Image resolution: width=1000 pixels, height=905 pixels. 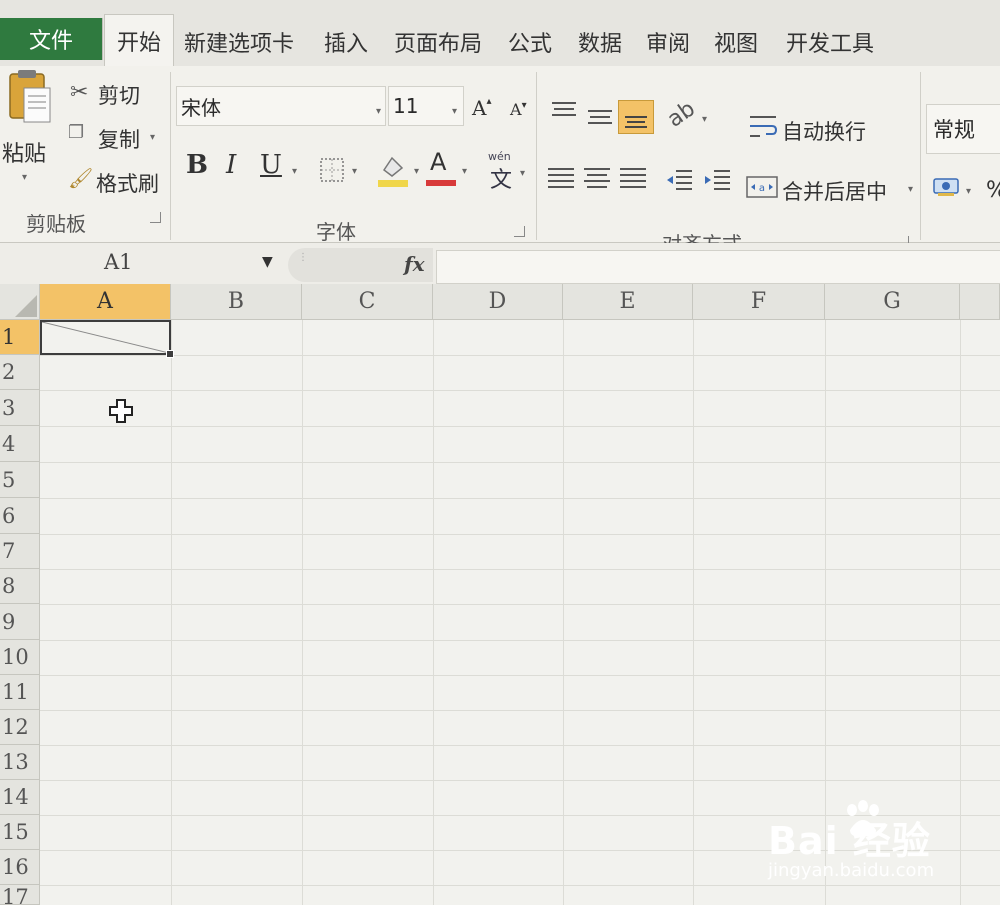 What do you see at coordinates (963, 129) in the screenshot?
I see `number-format-select: 常规` at bounding box center [963, 129].